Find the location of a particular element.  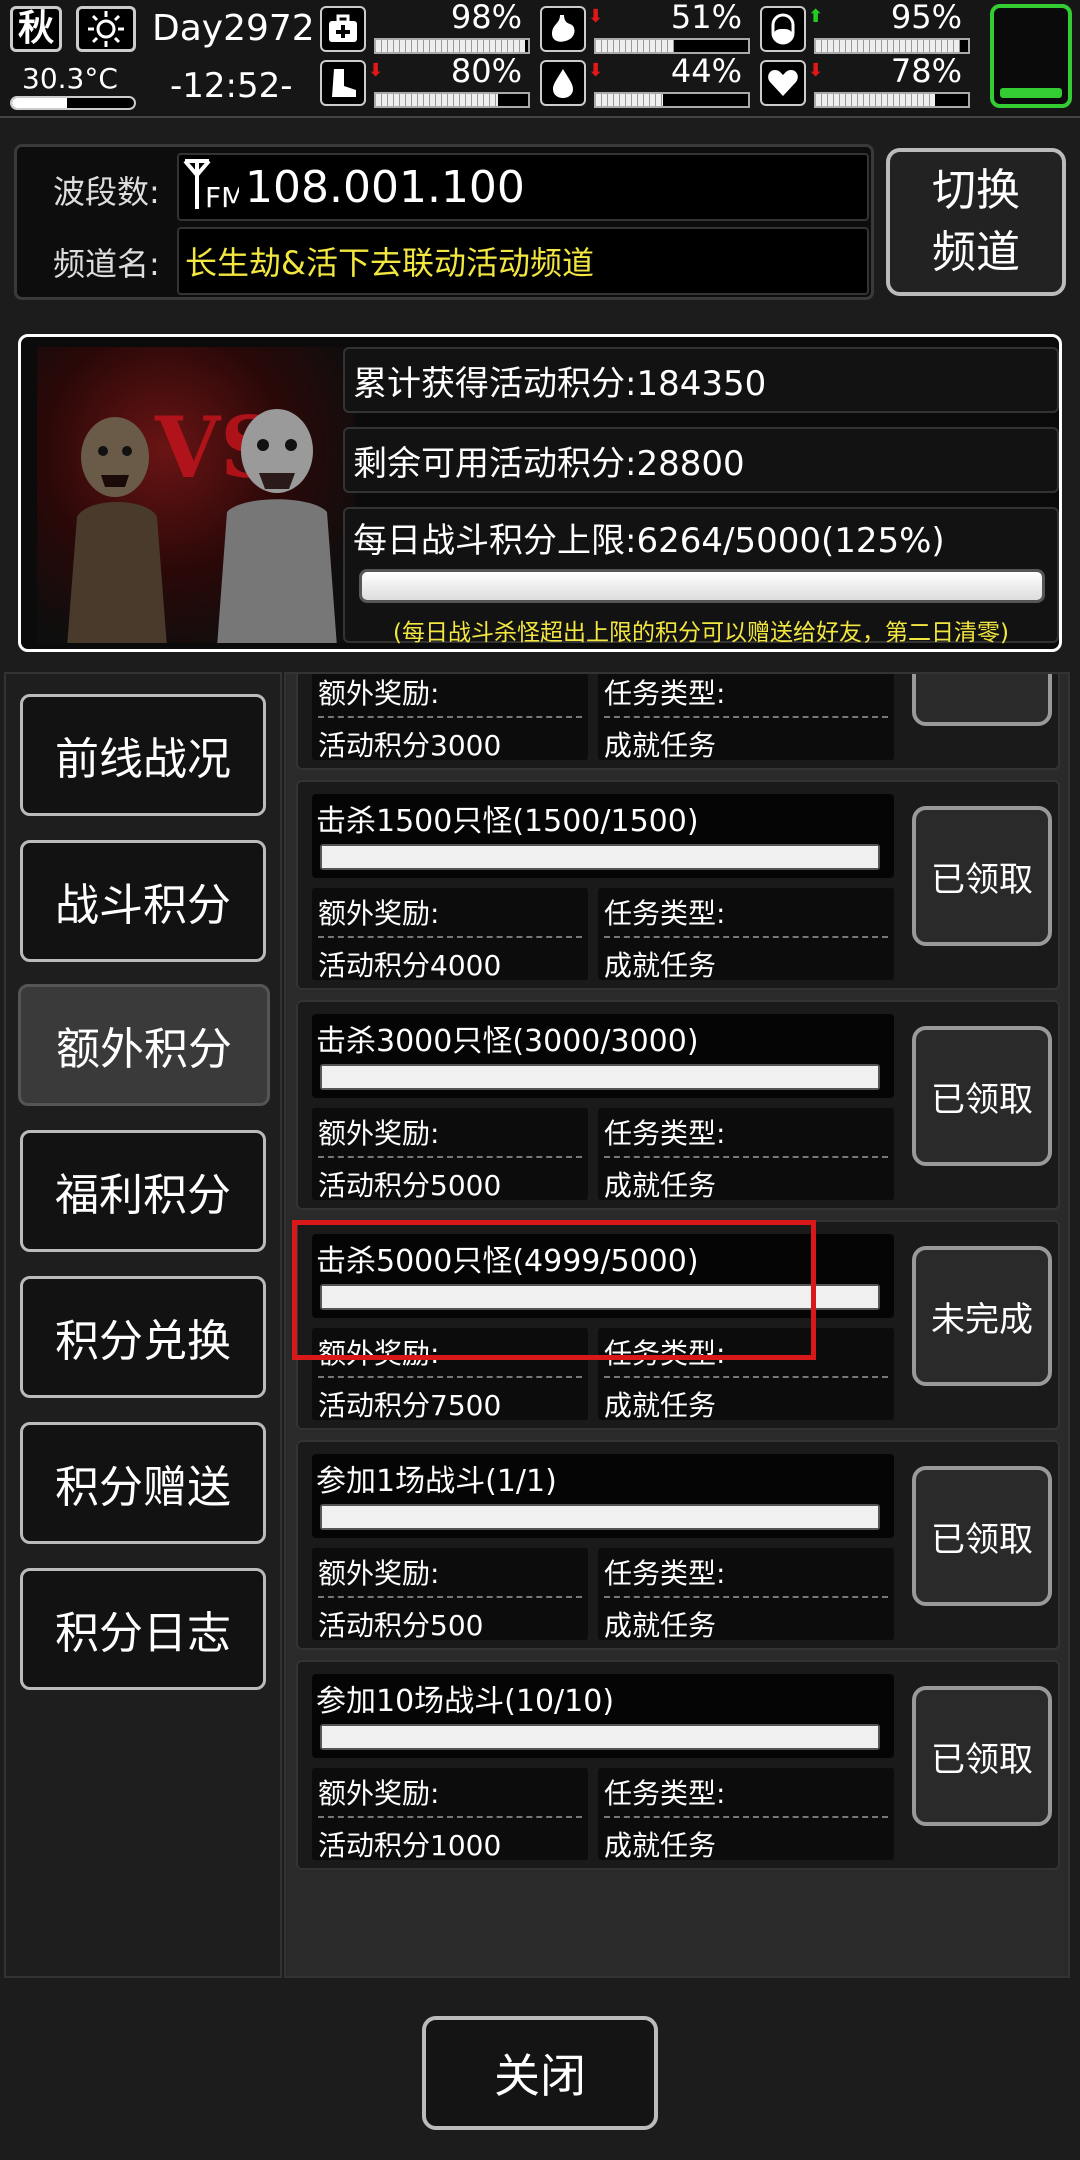

game-time: -12:52- is located at coordinates (231, 86).